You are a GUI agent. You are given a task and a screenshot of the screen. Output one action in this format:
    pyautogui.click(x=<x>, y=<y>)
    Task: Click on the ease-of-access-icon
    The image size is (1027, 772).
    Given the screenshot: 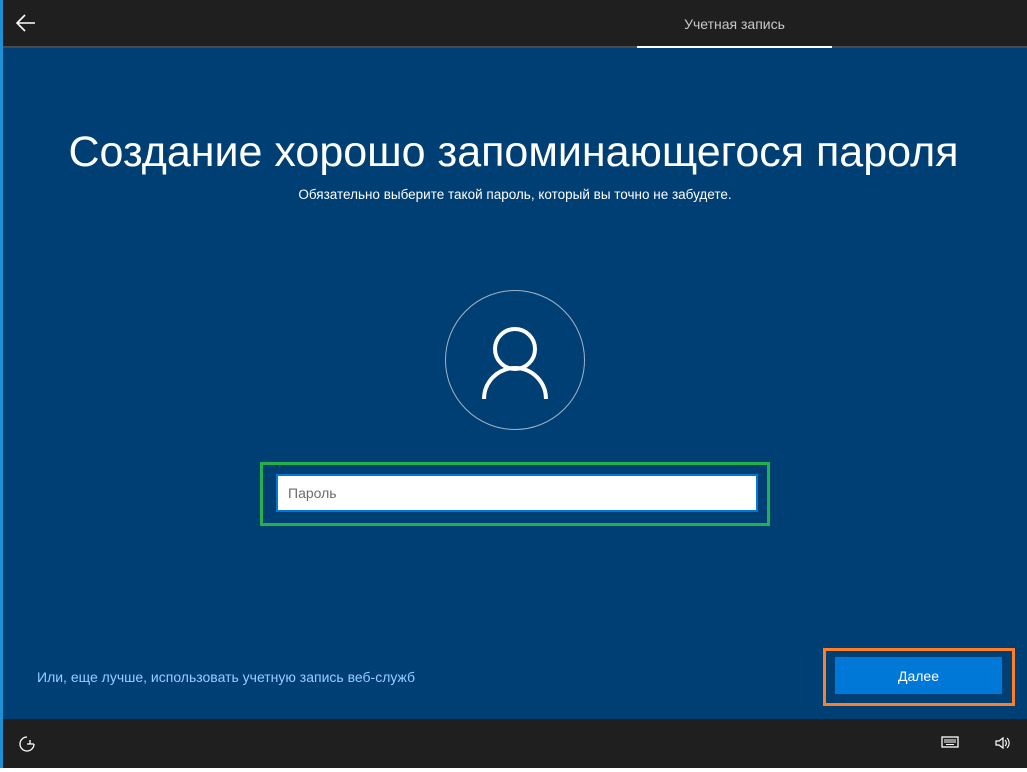 What is the action you would take?
    pyautogui.click(x=27, y=746)
    